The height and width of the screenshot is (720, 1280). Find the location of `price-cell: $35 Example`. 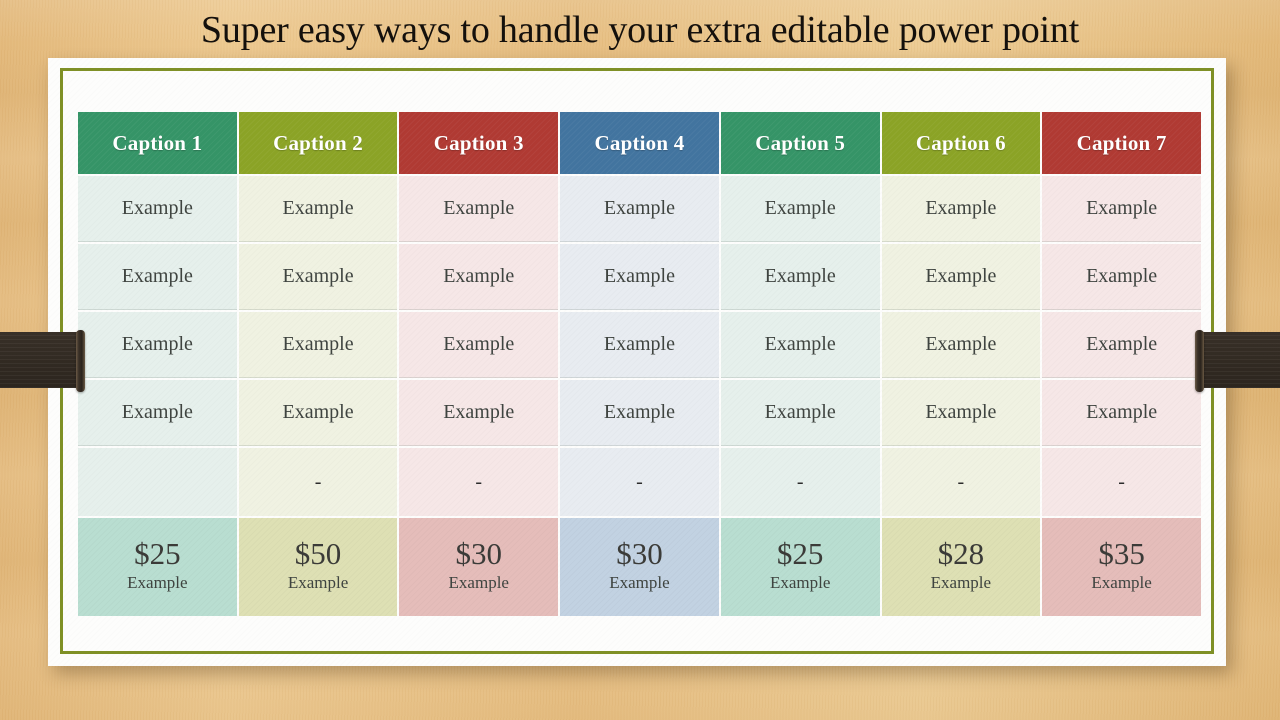

price-cell: $35 Example is located at coordinates (1121, 567).